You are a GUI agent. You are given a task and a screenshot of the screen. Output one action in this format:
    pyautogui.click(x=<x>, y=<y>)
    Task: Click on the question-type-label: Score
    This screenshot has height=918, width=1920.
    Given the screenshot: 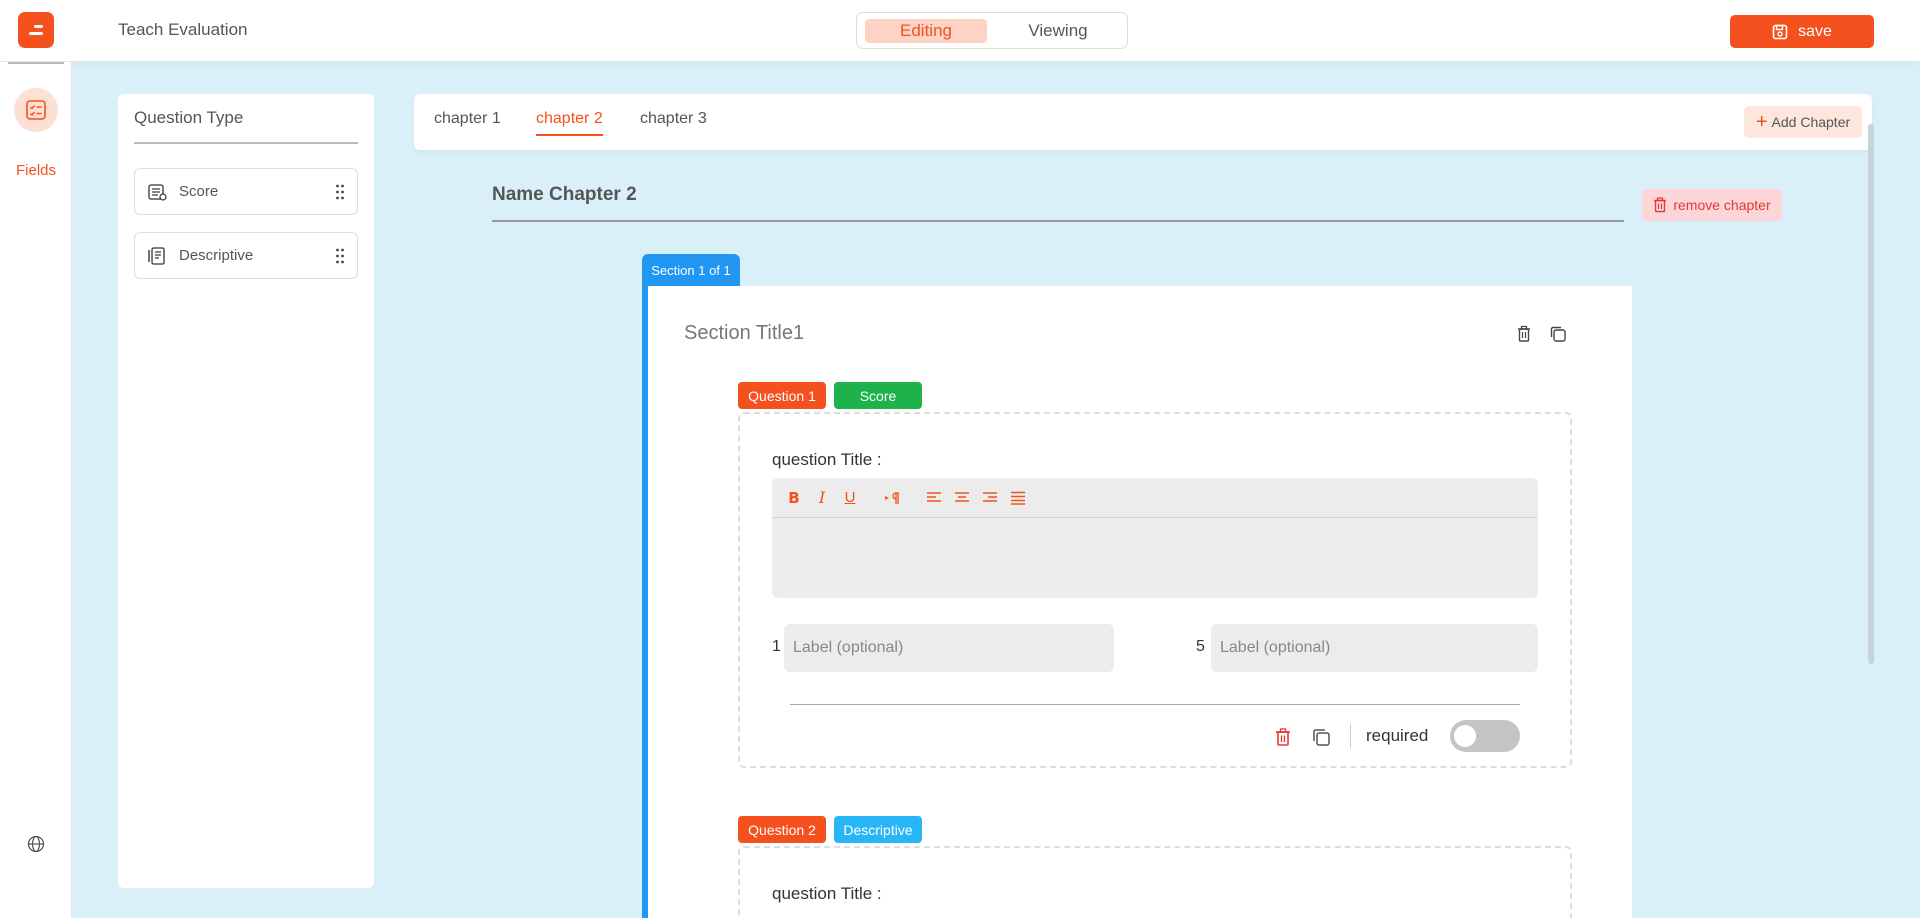 What is the action you would take?
    pyautogui.click(x=199, y=191)
    